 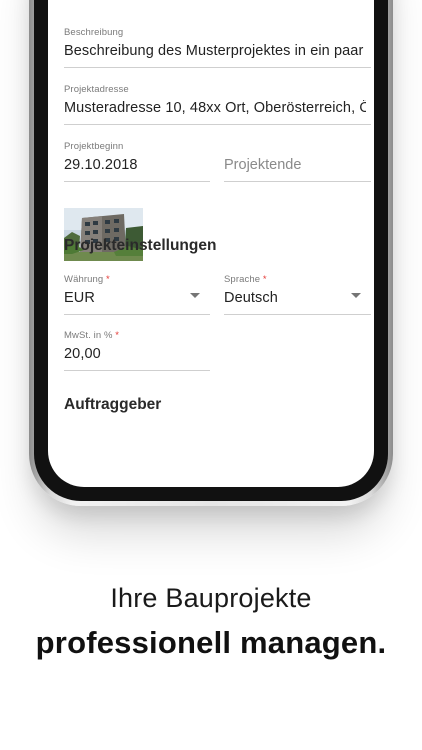 I want to click on project-start-value: 29.10.2018, so click(x=101, y=165).